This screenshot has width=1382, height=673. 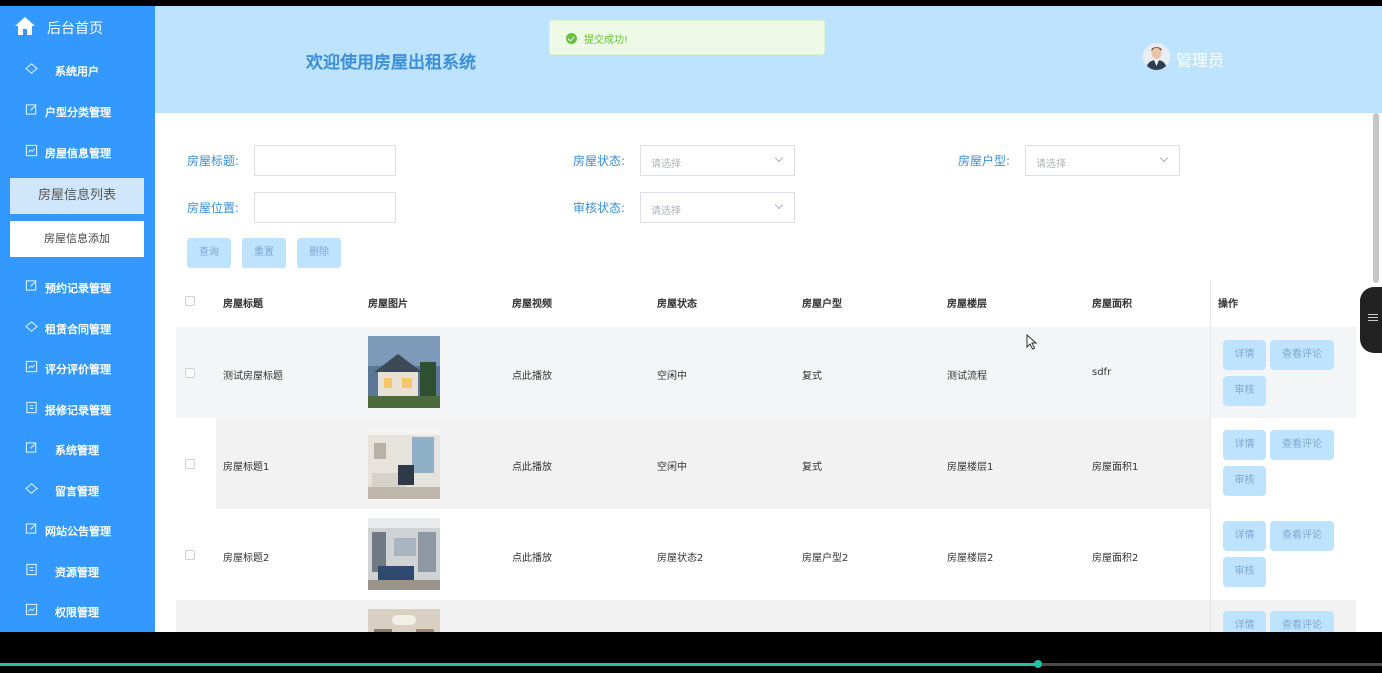 I want to click on cell-title: 房屋标题2, so click(x=246, y=558).